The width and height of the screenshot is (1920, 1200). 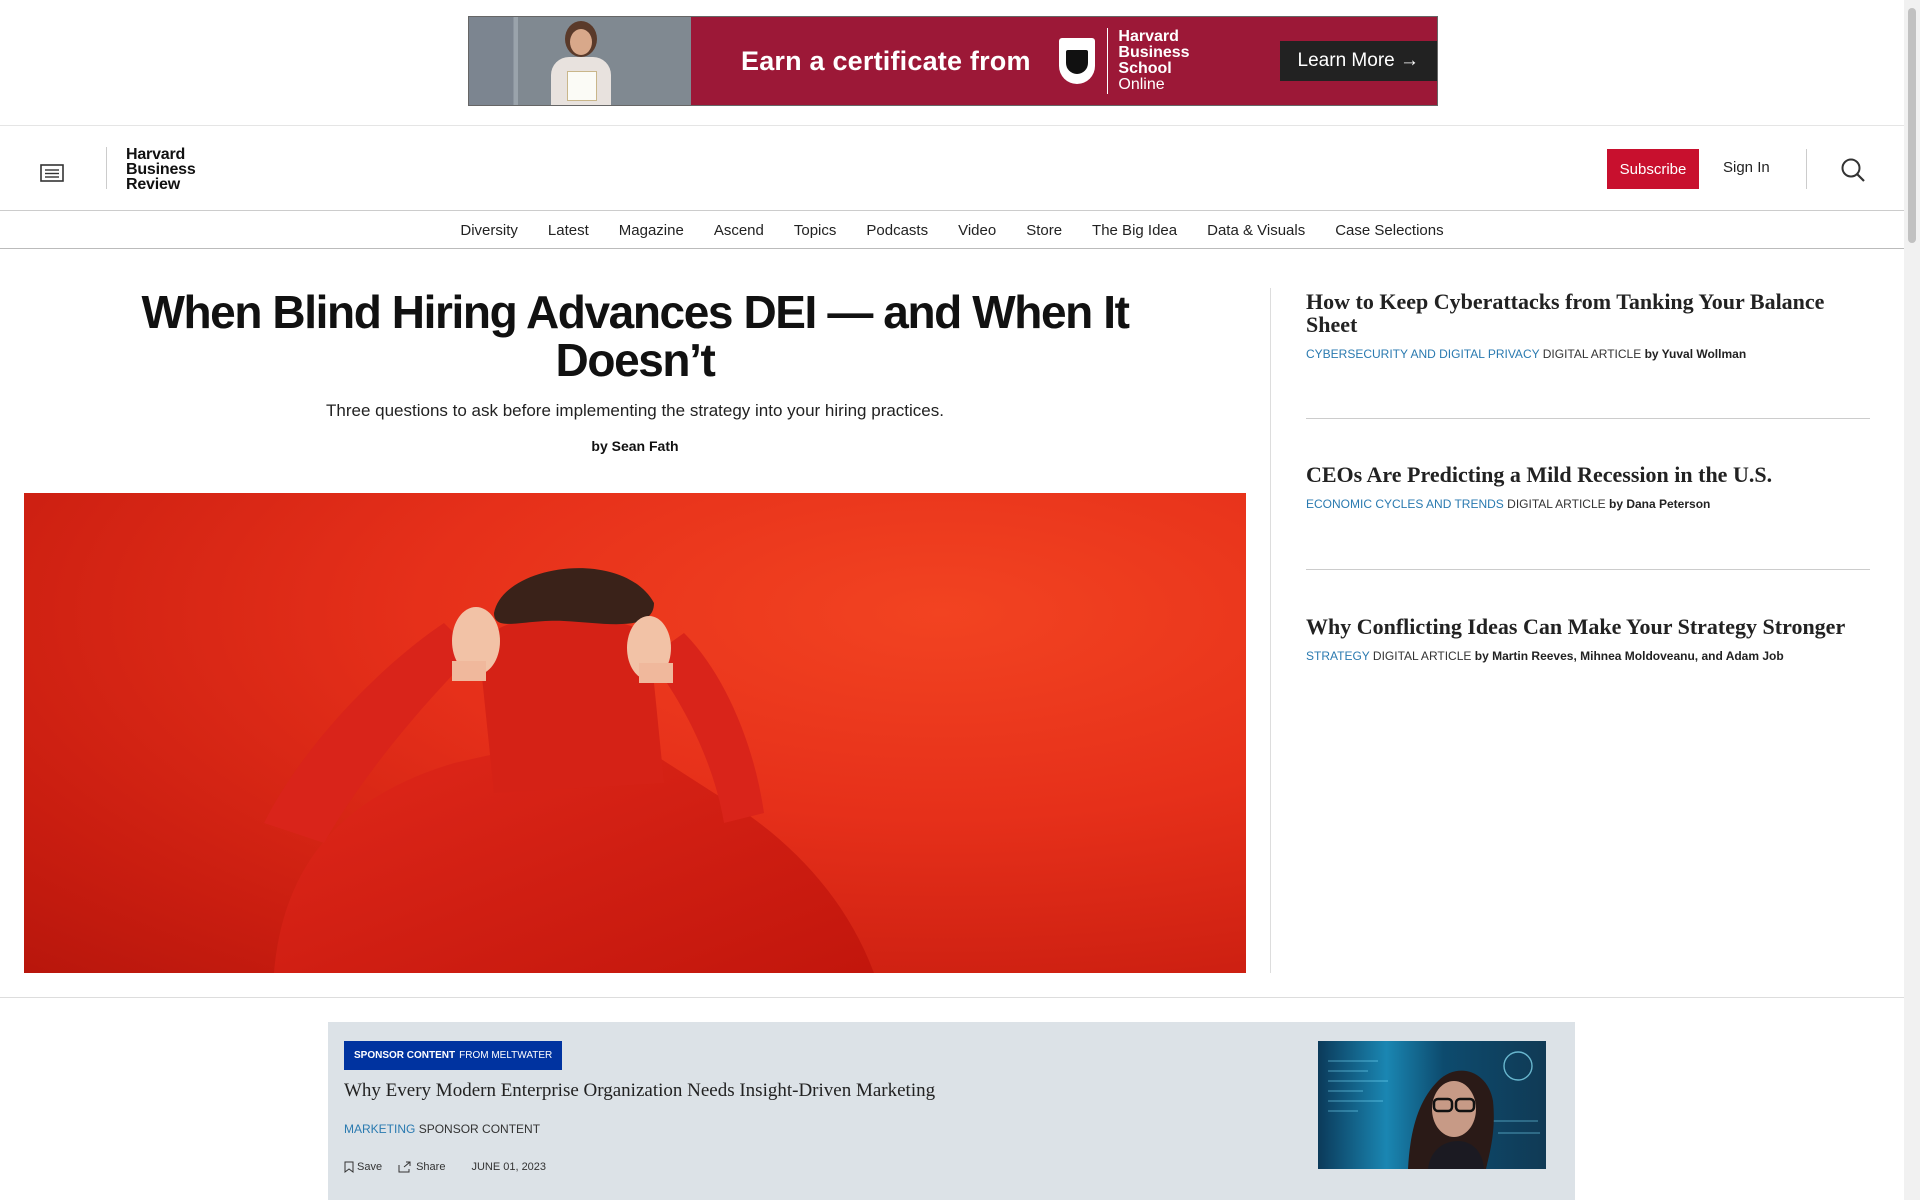 I want to click on harvard-shield-logo, so click(x=1076, y=61).